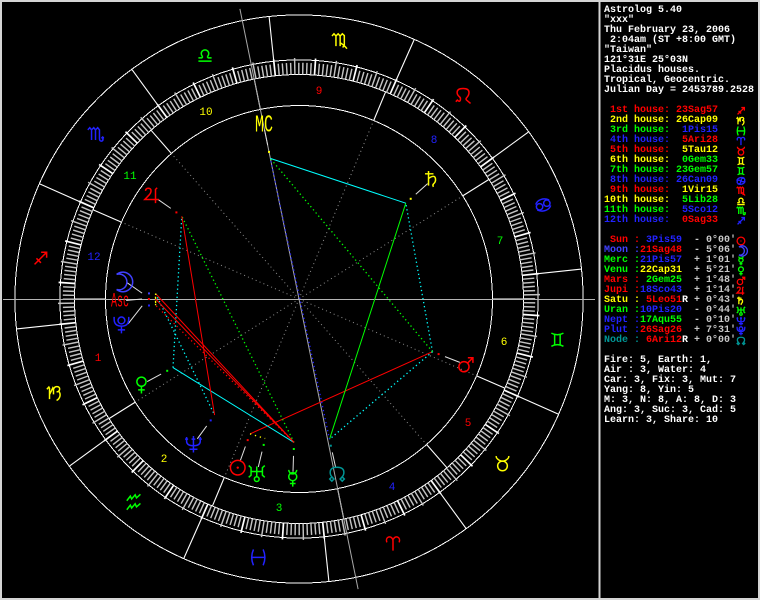  What do you see at coordinates (434, 141) in the screenshot?
I see `svg-text: 8` at bounding box center [434, 141].